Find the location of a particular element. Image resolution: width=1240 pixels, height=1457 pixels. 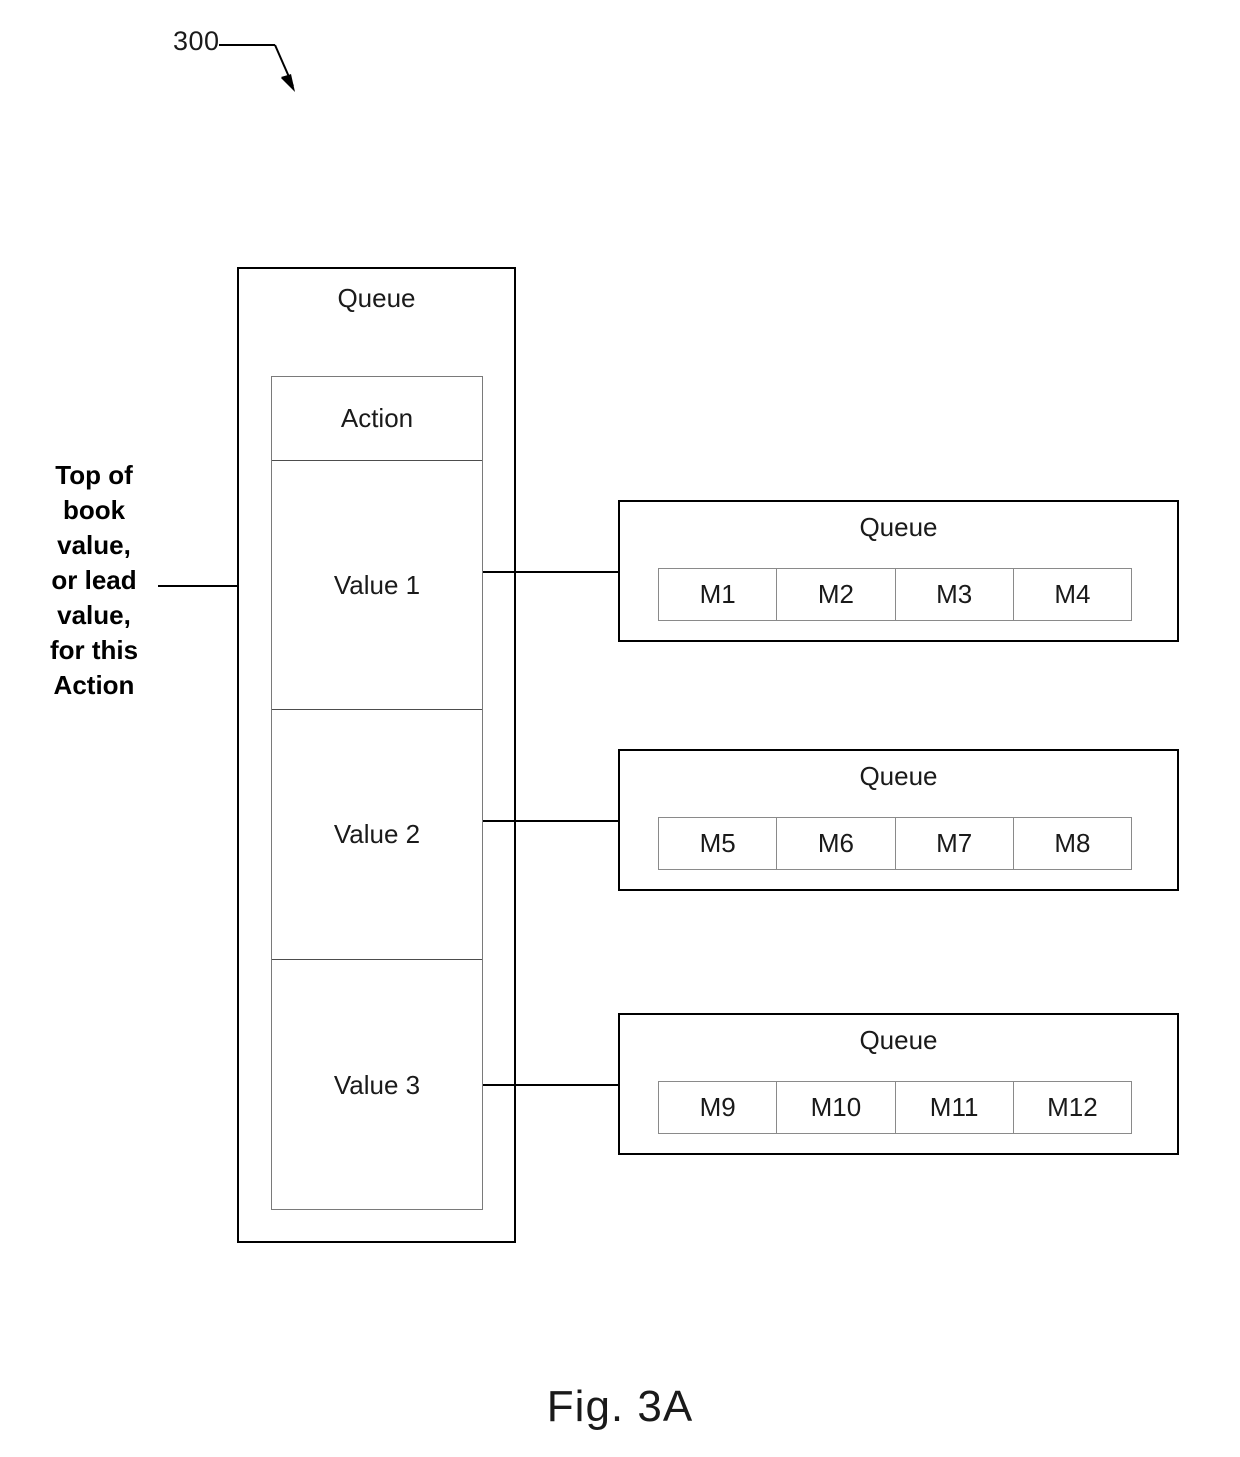

value-label: Value 2 is located at coordinates (377, 834).